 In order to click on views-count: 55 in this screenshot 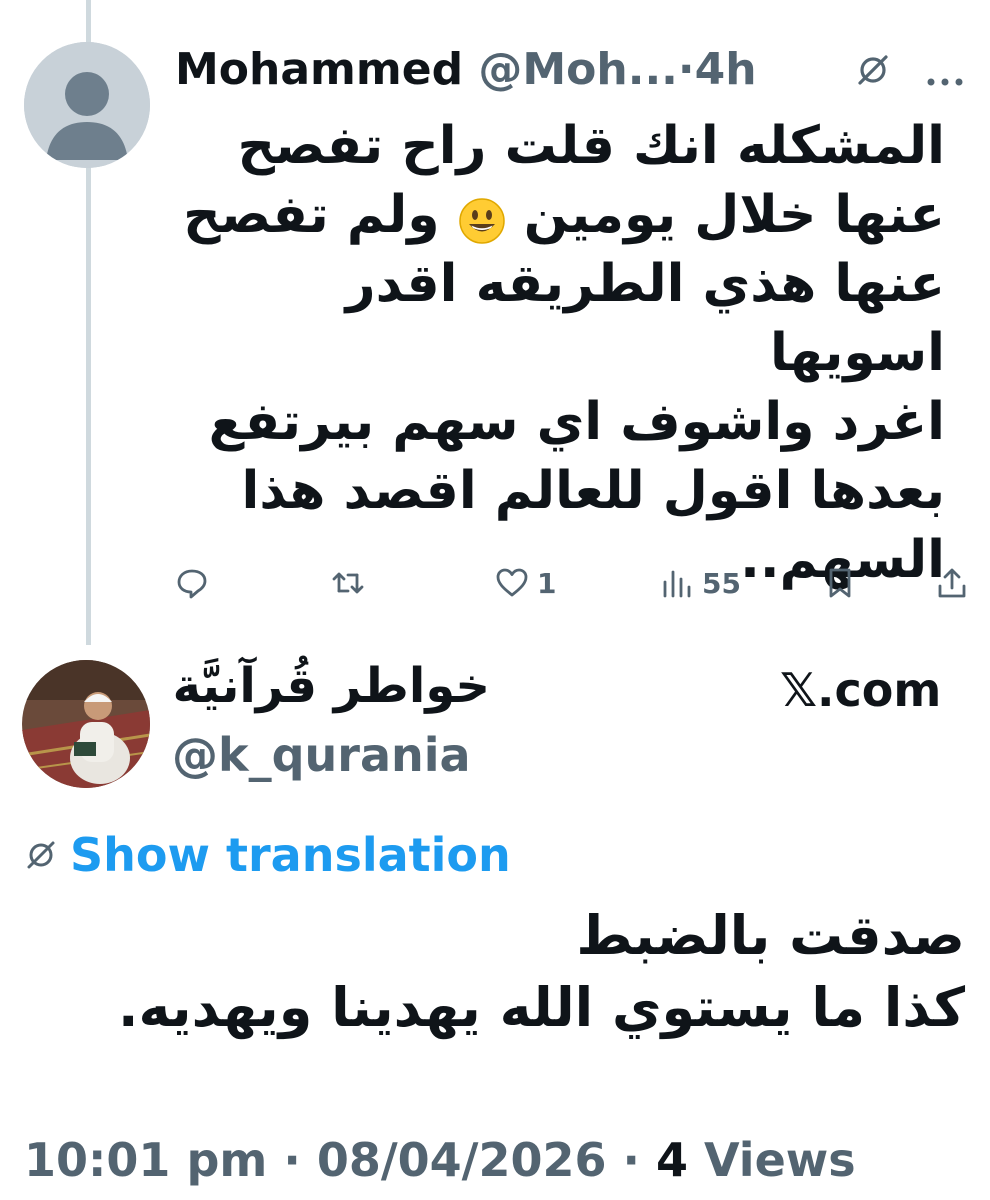, I will do `click(721, 583)`.